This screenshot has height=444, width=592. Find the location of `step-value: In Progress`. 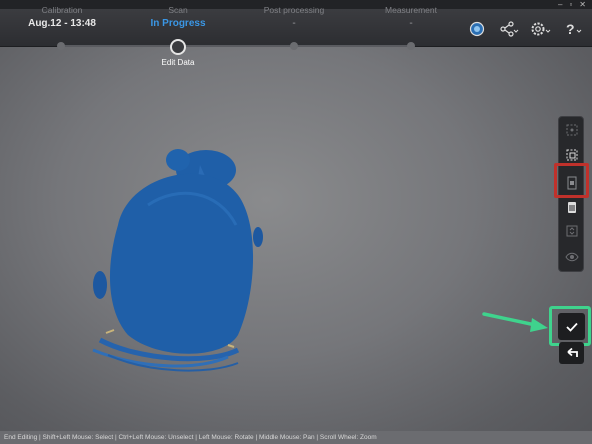

step-value: In Progress is located at coordinates (178, 23).